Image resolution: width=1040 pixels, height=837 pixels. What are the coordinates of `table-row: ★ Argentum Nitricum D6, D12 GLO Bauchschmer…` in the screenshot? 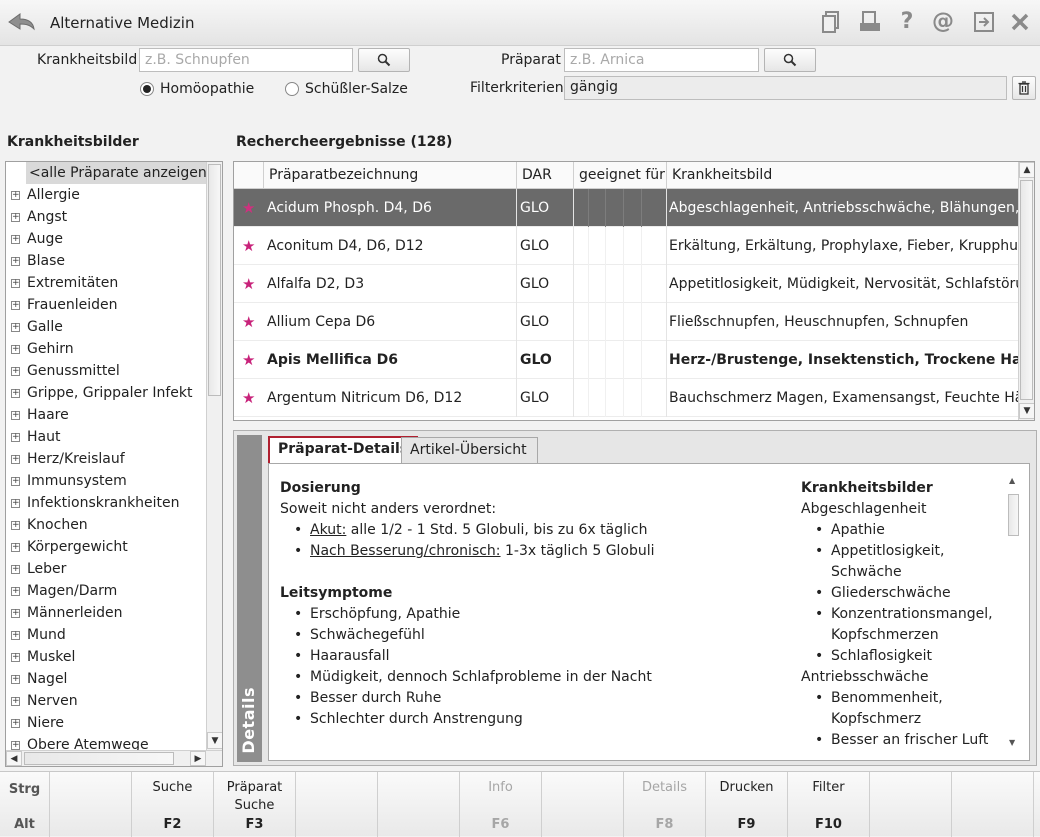 It's located at (627, 398).